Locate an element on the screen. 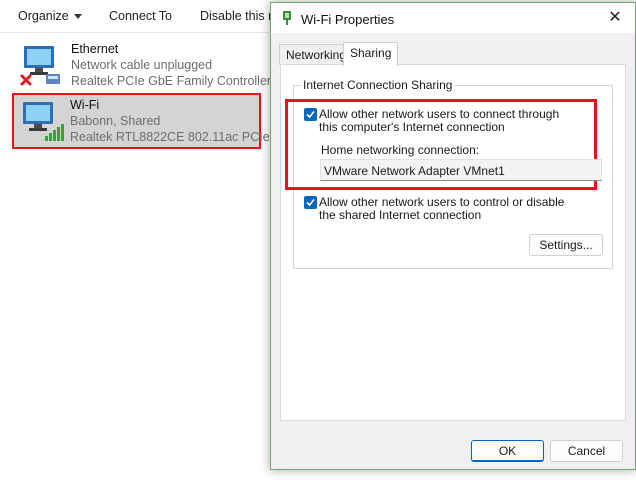  ethernet-disconnected-icon is located at coordinates (44, 66).